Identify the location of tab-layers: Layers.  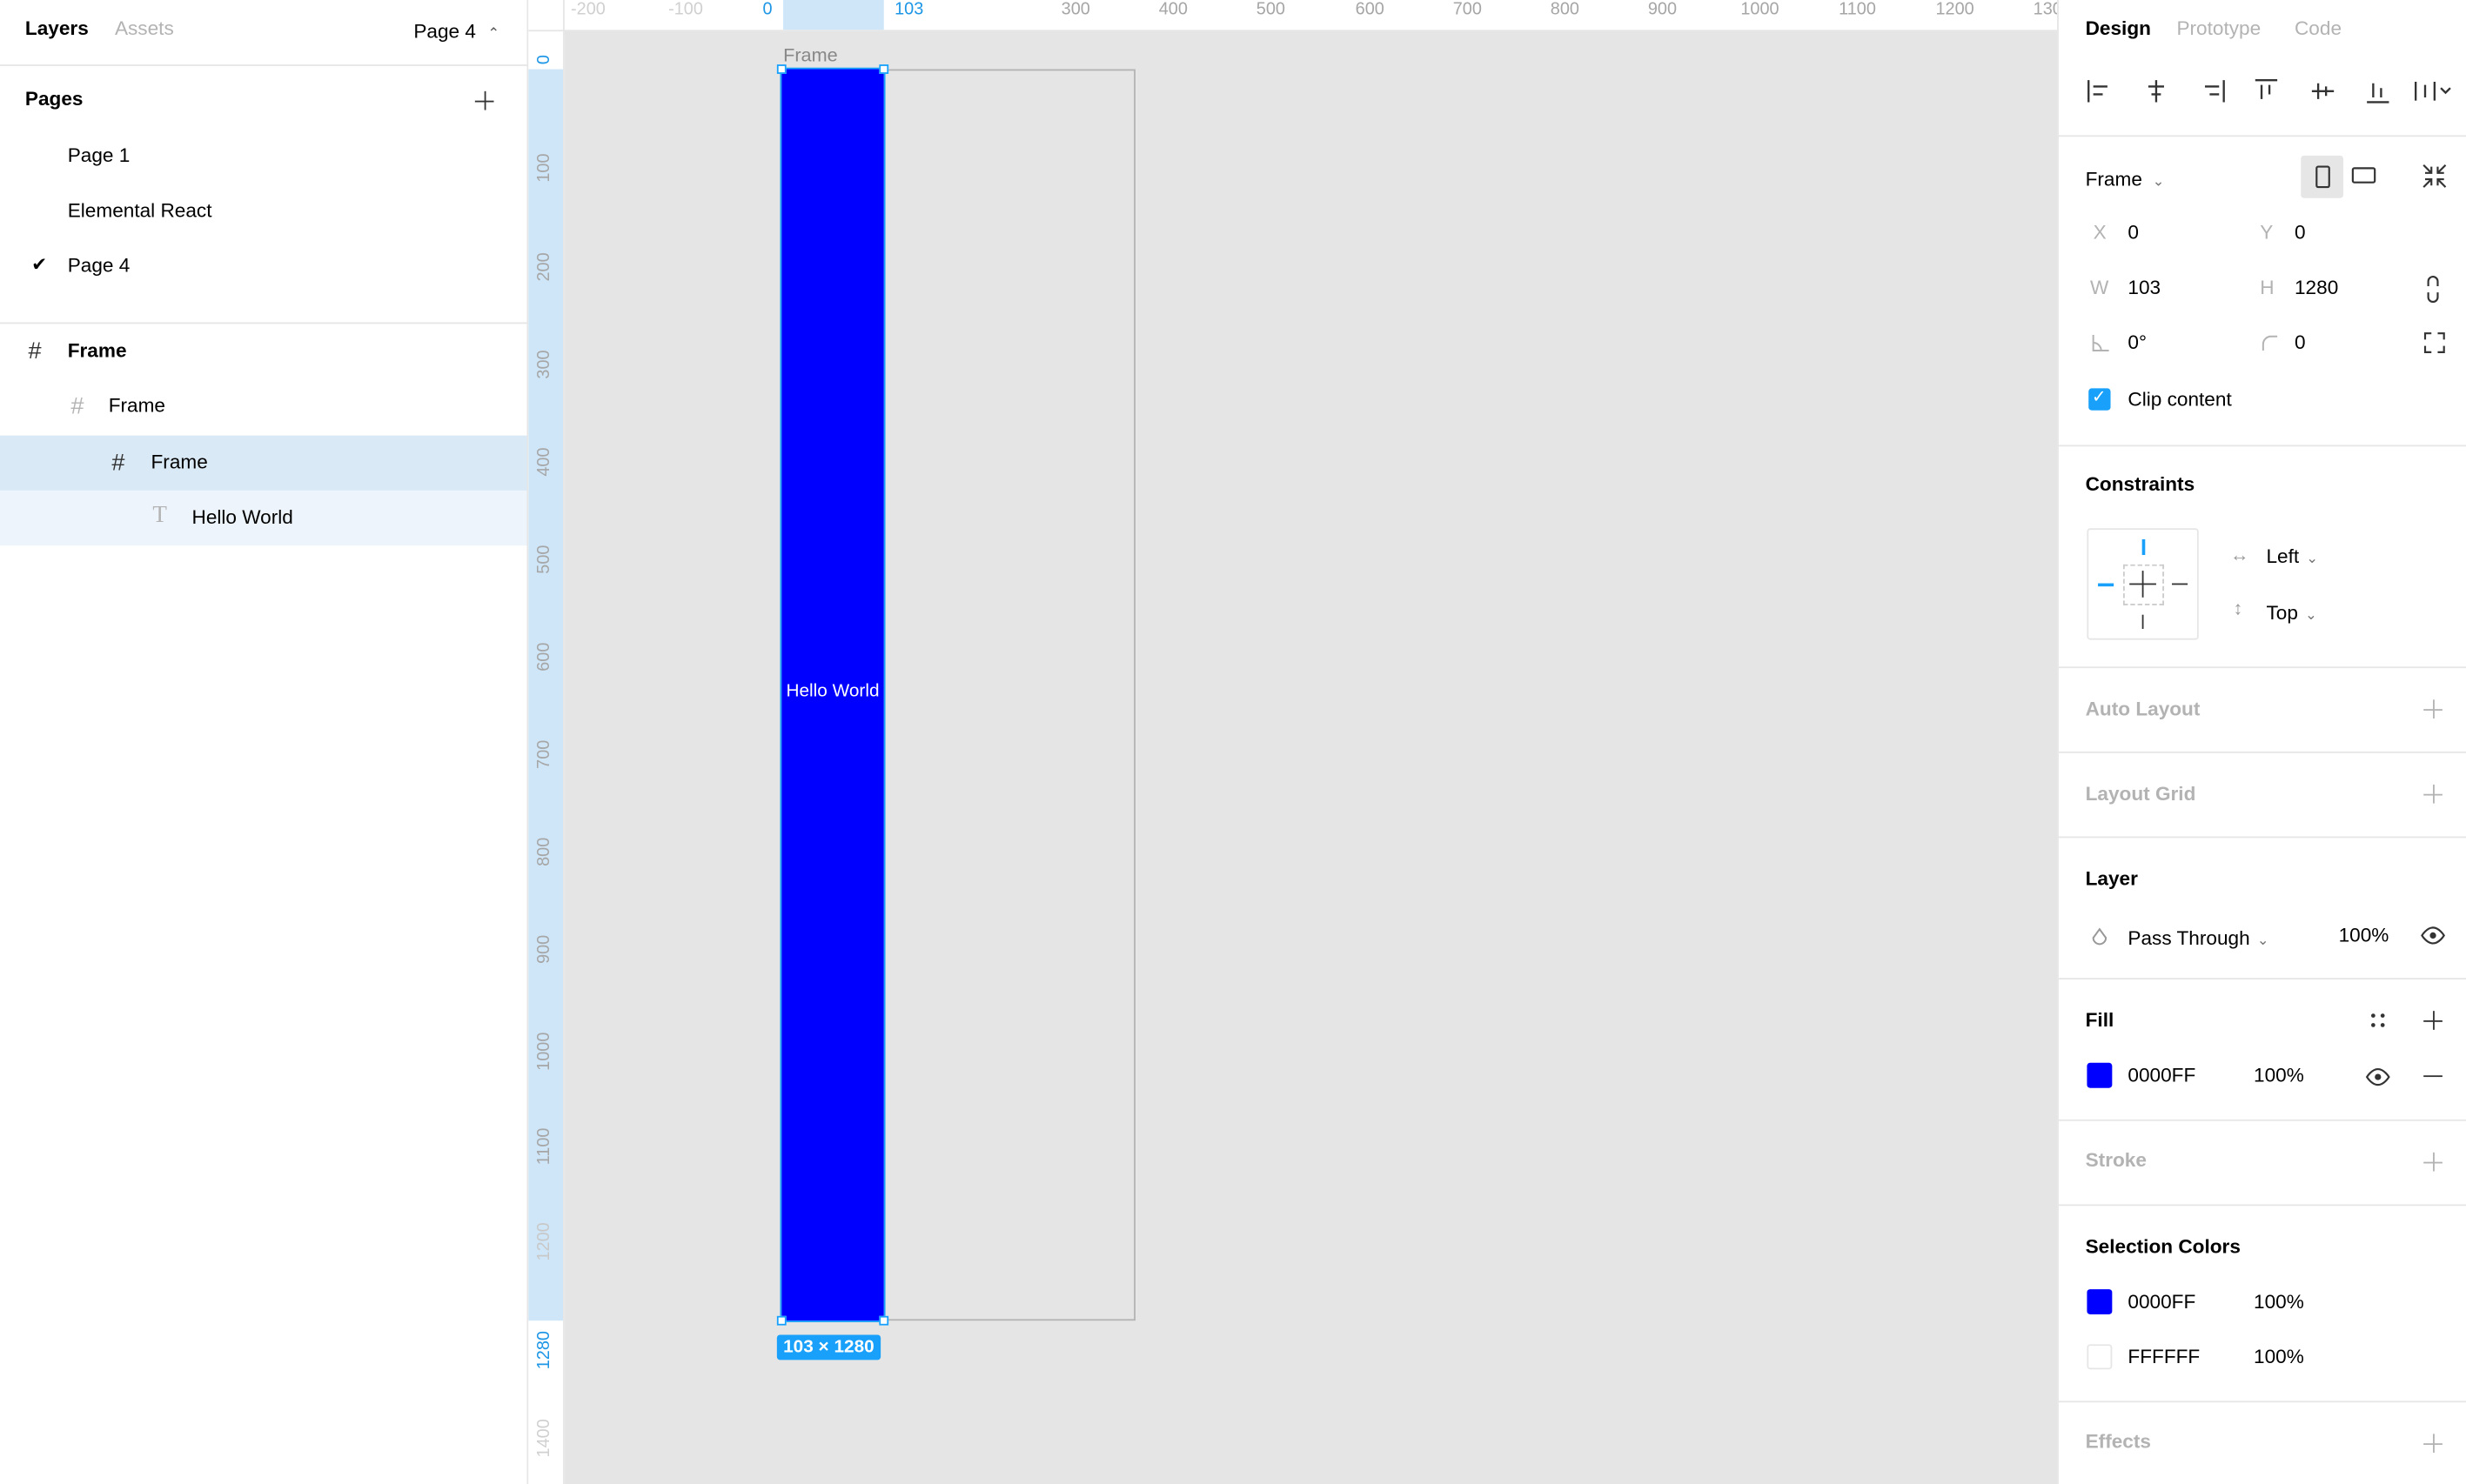
(57, 28).